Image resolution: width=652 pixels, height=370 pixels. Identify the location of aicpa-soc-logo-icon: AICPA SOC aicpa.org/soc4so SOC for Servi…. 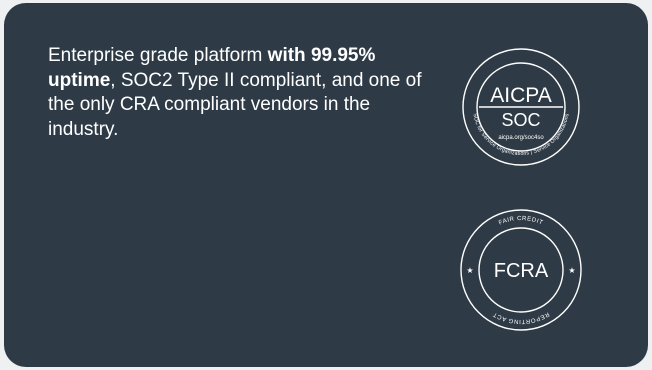
(521, 107).